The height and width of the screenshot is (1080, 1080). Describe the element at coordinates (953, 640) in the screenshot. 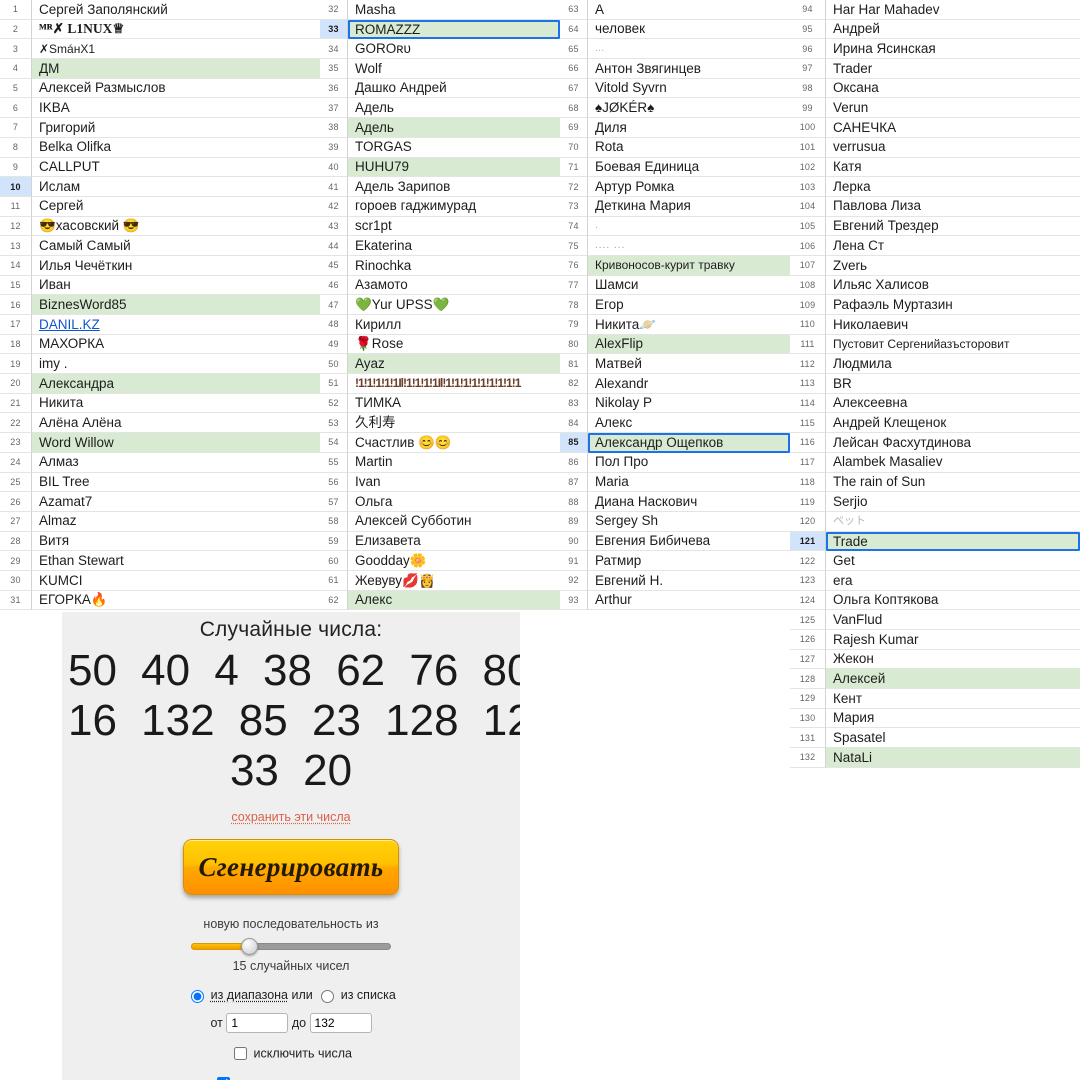

I see `name-cell: Rajesh Kumar` at that location.